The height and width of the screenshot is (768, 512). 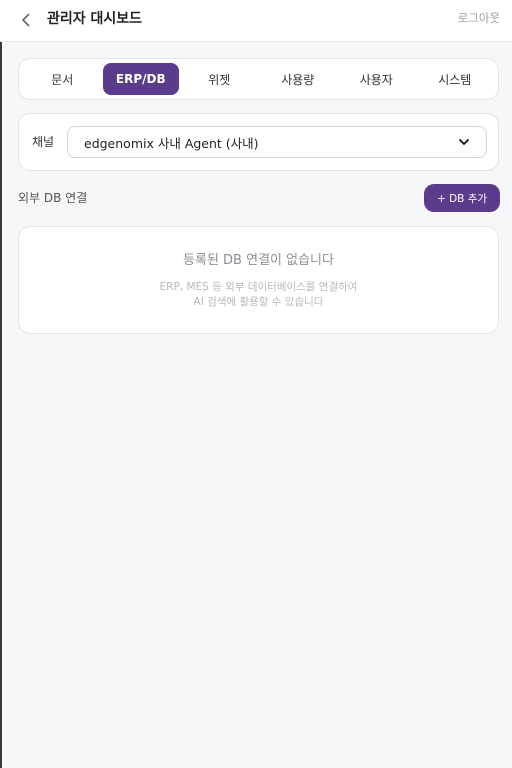 What do you see at coordinates (1, 384) in the screenshot?
I see `window-edge` at bounding box center [1, 384].